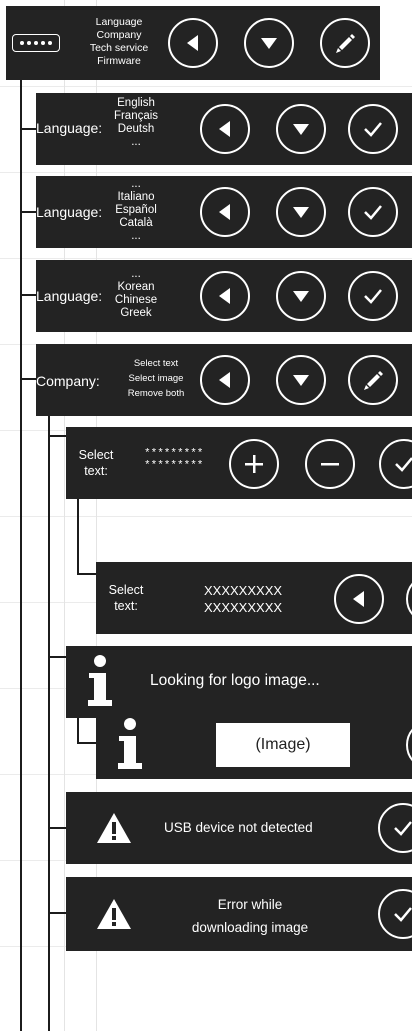 The width and height of the screenshot is (412, 1031). I want to click on download-error-screen: Error while downloading image, so click(239, 914).